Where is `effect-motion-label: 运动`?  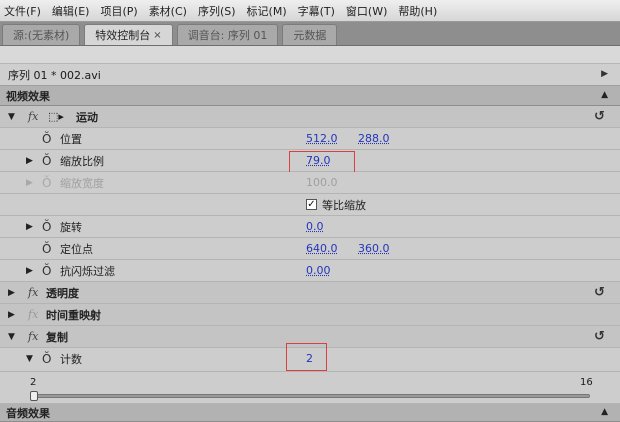
effect-motion-label: 运动 is located at coordinates (87, 117).